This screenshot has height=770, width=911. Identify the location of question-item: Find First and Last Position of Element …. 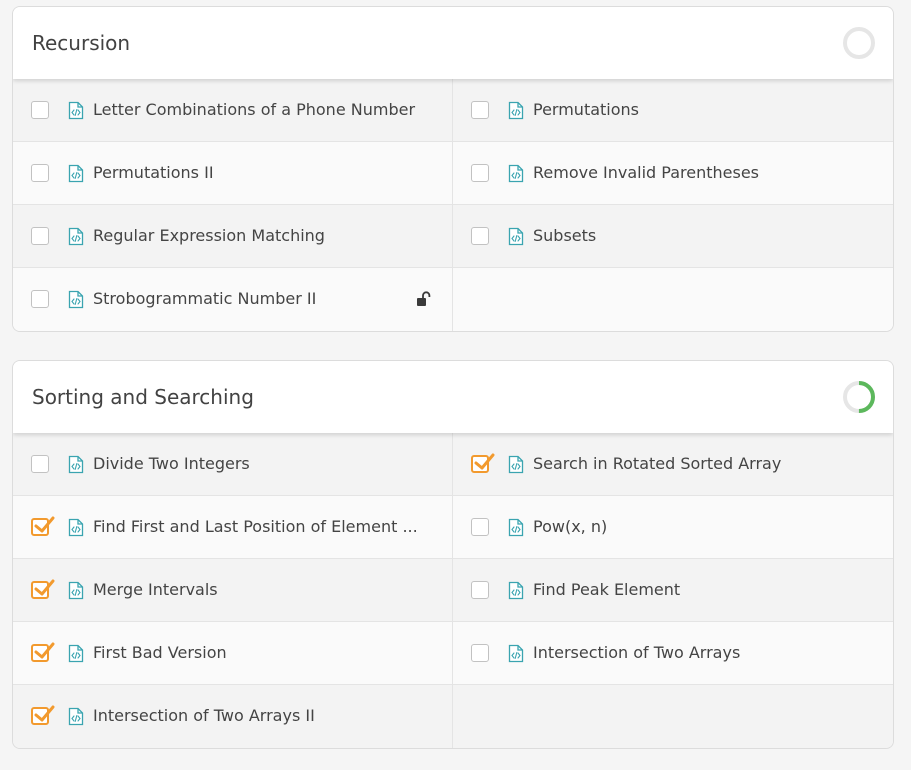
(233, 527).